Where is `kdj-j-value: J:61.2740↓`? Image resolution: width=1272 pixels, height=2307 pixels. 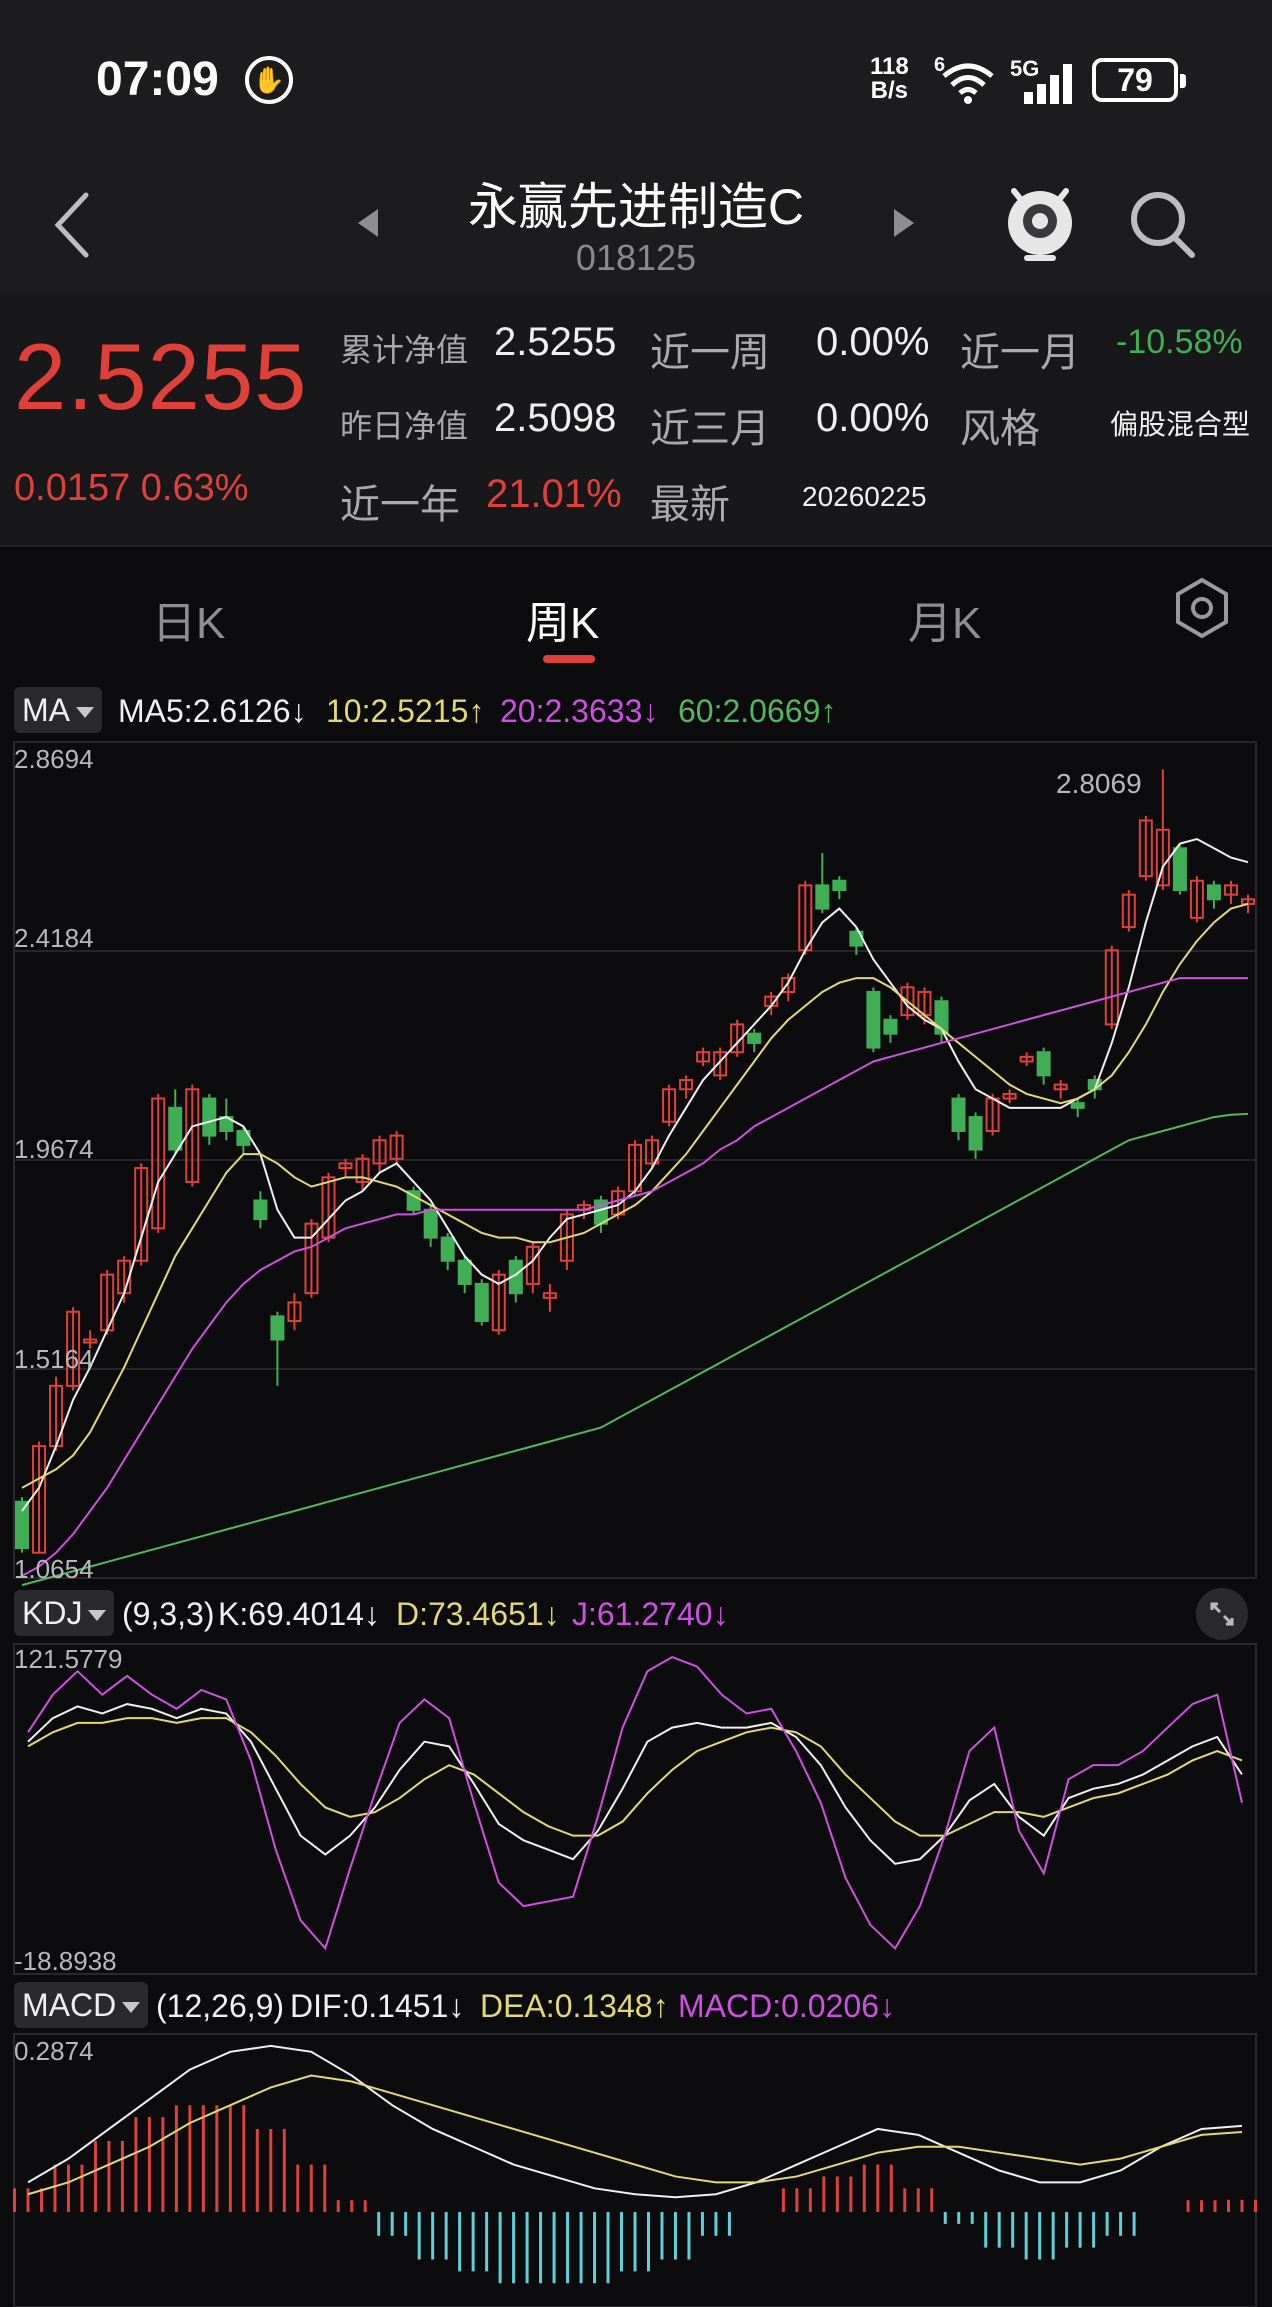
kdj-j-value: J:61.2740↓ is located at coordinates (650, 1614).